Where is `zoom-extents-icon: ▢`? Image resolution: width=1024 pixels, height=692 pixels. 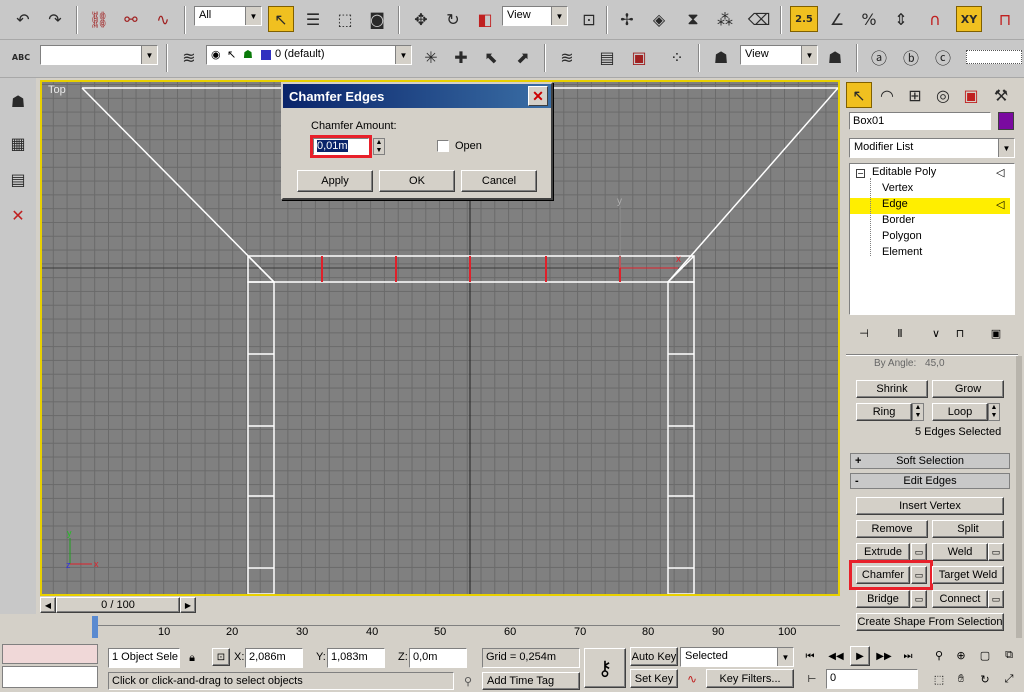
zoom-extents-icon: ▢ is located at coordinates (985, 655).